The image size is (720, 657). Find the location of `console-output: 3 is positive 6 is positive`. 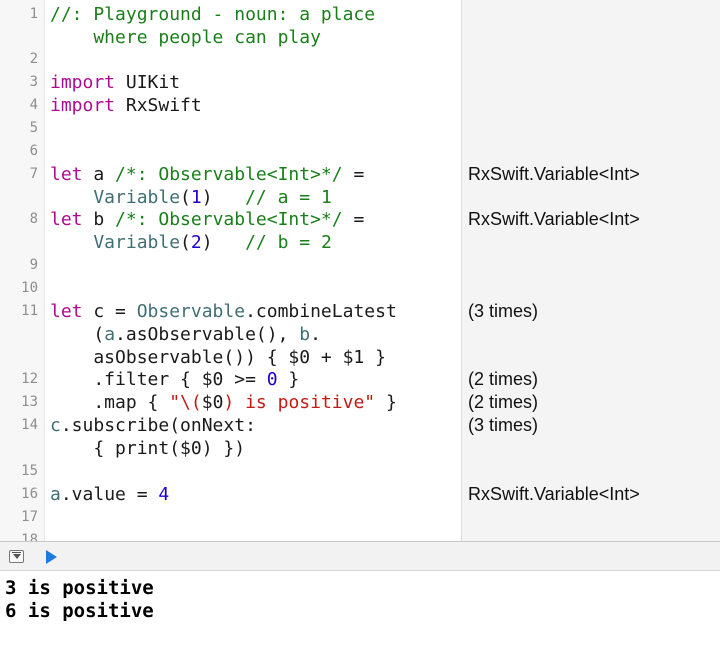

console-output: 3 is positive 6 is positive is located at coordinates (360, 614).